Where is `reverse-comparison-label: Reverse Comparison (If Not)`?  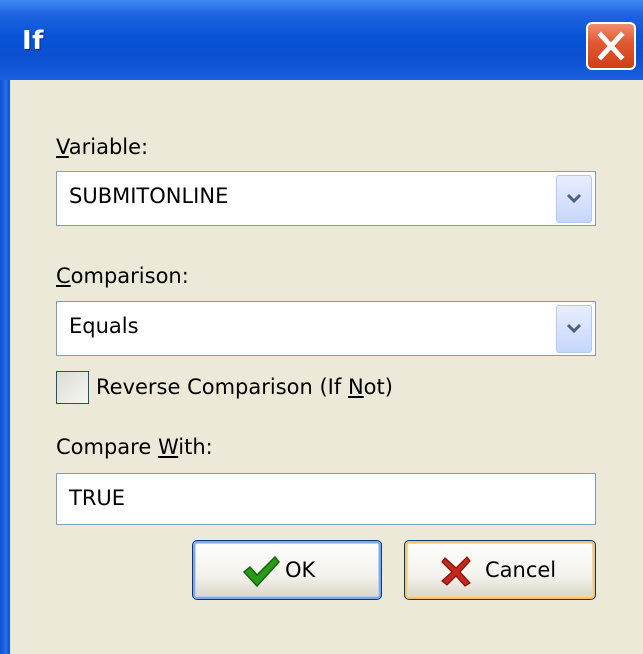 reverse-comparison-label: Reverse Comparison (If Not) is located at coordinates (244, 387).